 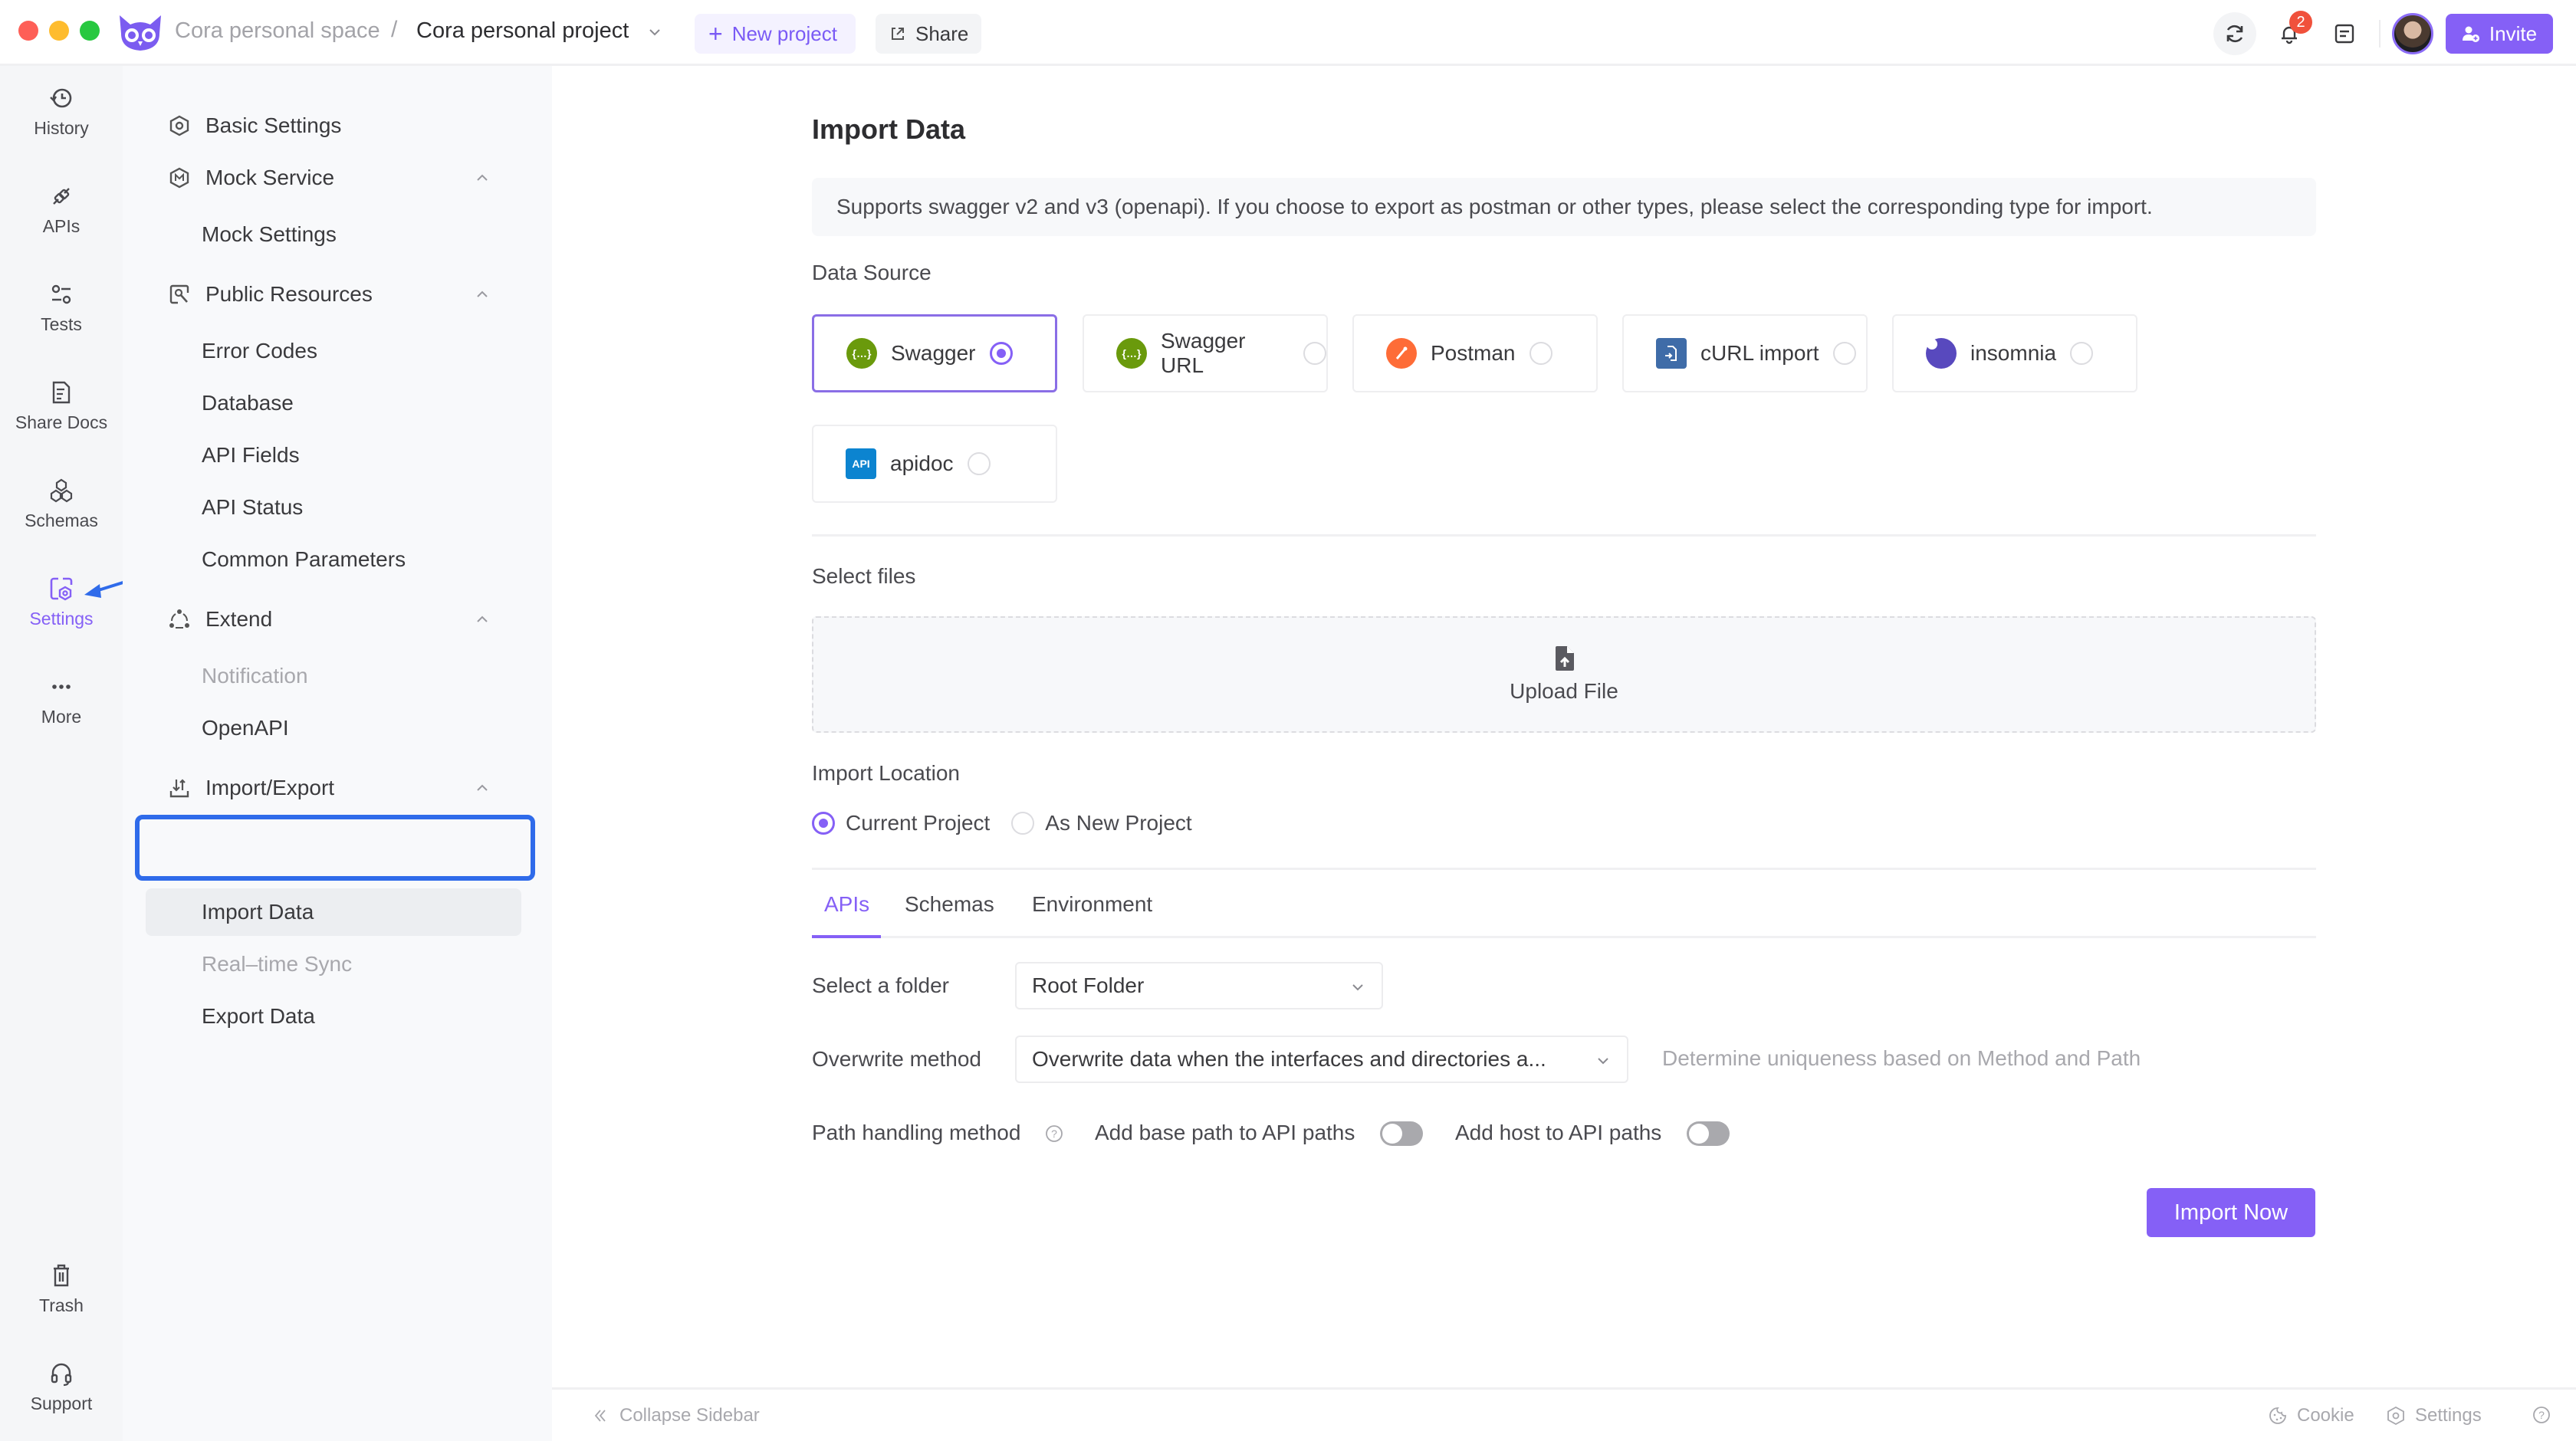 What do you see at coordinates (62, 1289) in the screenshot?
I see `rail-item-trash: Trash` at bounding box center [62, 1289].